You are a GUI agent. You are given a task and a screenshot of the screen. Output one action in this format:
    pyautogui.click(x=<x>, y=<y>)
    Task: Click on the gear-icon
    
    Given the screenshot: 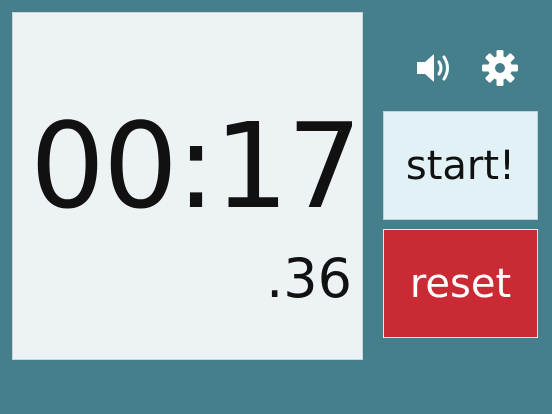 What is the action you would take?
    pyautogui.click(x=500, y=68)
    